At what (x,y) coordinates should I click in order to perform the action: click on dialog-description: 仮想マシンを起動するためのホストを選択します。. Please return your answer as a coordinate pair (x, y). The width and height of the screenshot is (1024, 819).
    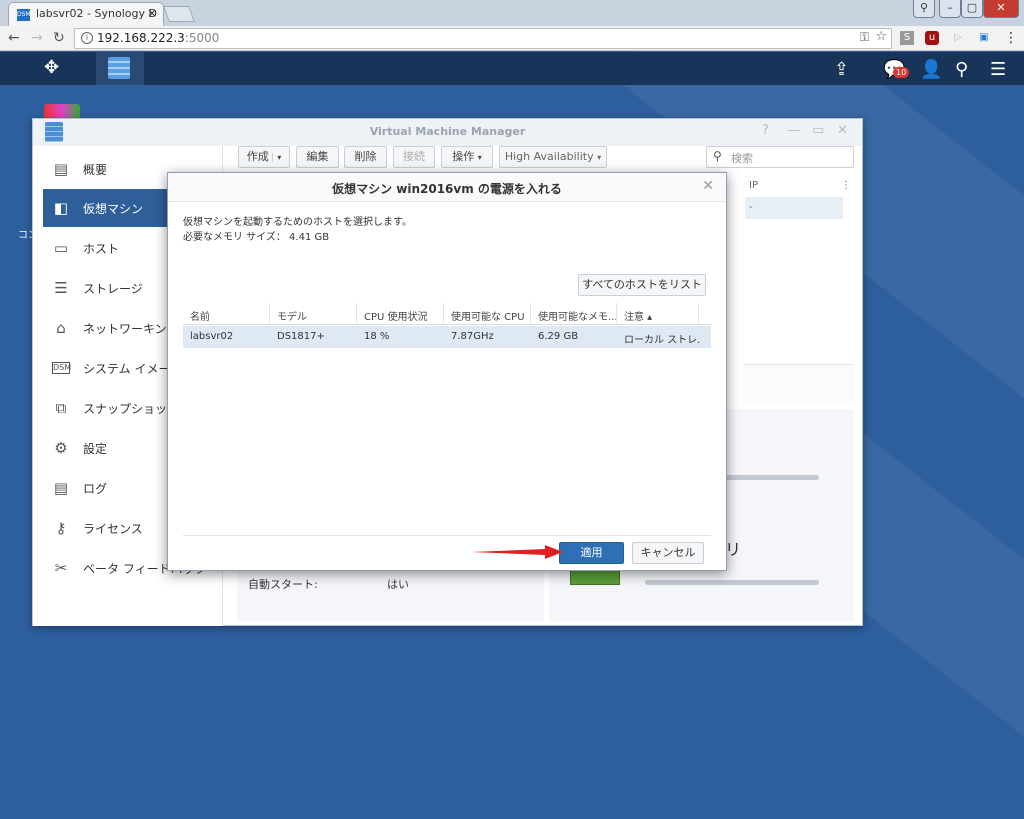
    Looking at the image, I should click on (297, 222).